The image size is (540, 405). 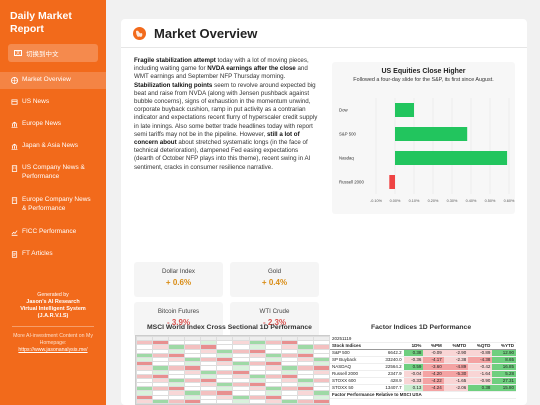 What do you see at coordinates (178, 311) in the screenshot?
I see `tile-label: Bitcoin Futures` at bounding box center [178, 311].